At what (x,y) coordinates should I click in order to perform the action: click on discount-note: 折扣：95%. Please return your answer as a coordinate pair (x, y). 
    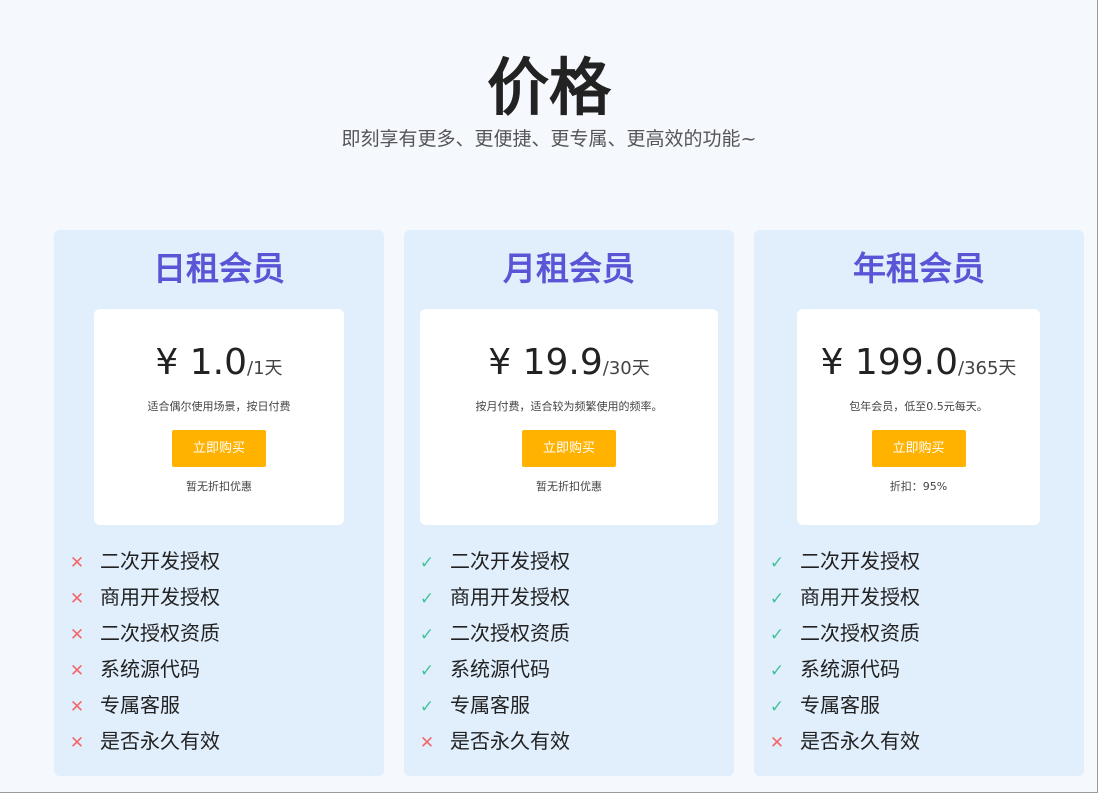
    Looking at the image, I should click on (918, 486).